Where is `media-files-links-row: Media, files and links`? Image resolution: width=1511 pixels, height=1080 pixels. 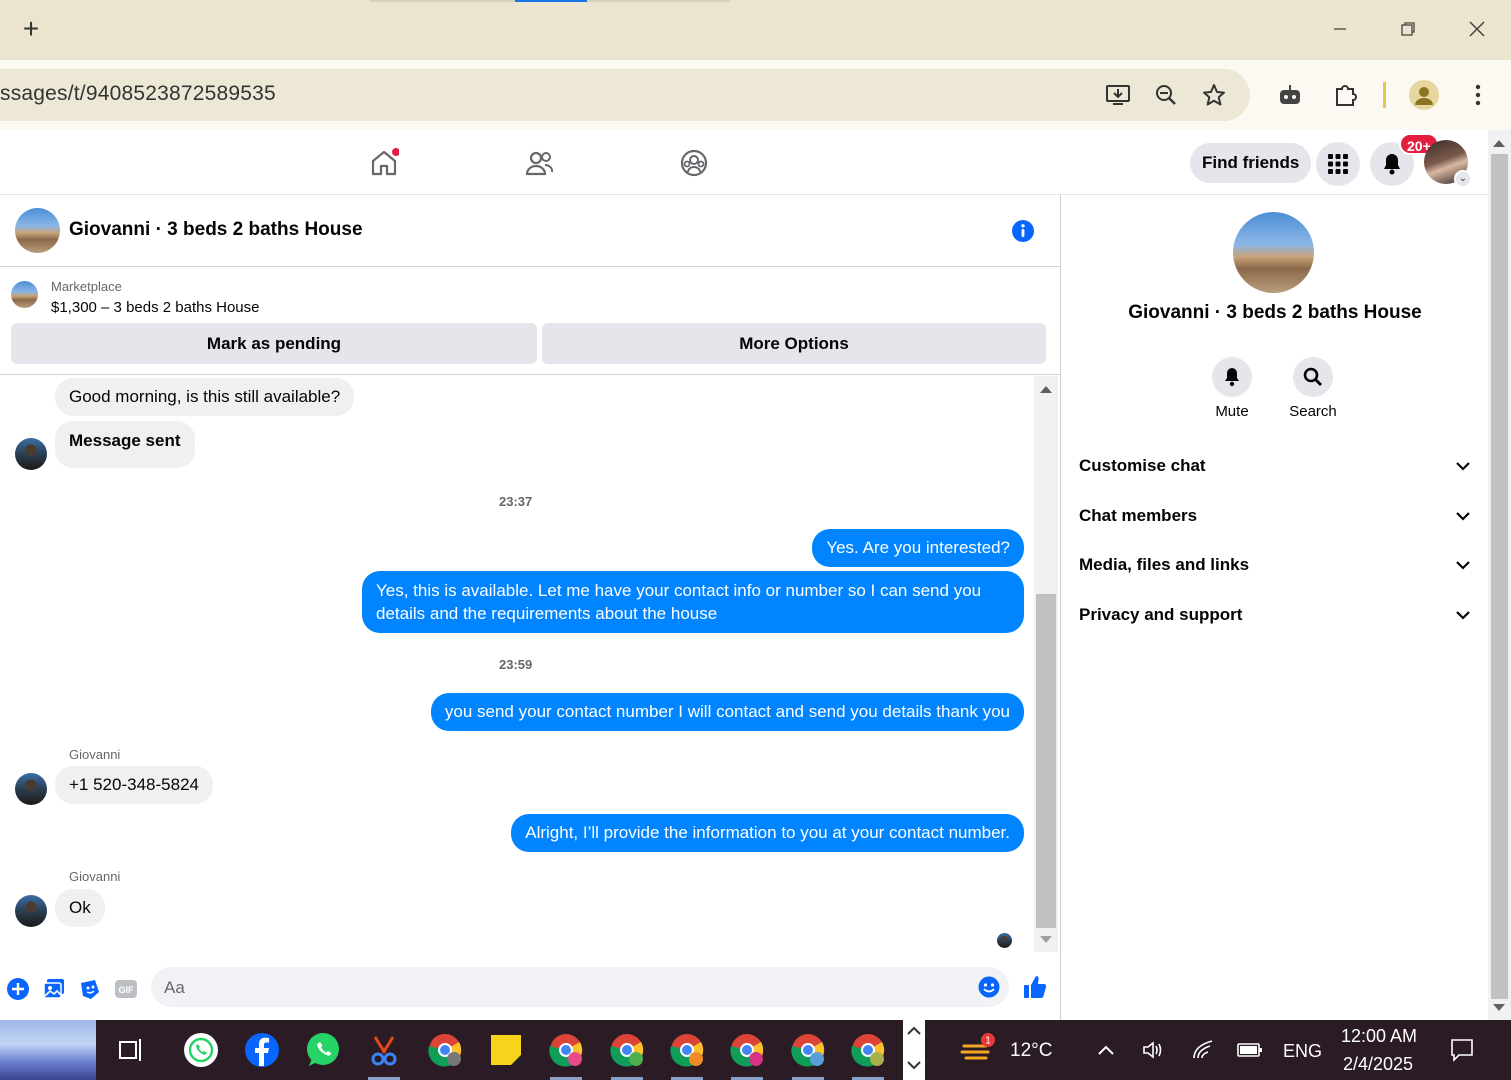
media-files-links-row: Media, files and links is located at coordinates (1275, 565).